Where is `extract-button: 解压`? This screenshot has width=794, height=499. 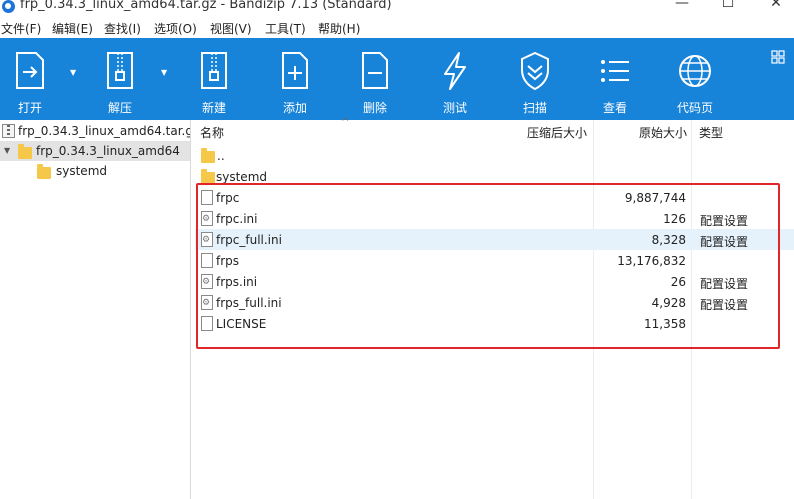
extract-button: 解压 is located at coordinates (120, 80).